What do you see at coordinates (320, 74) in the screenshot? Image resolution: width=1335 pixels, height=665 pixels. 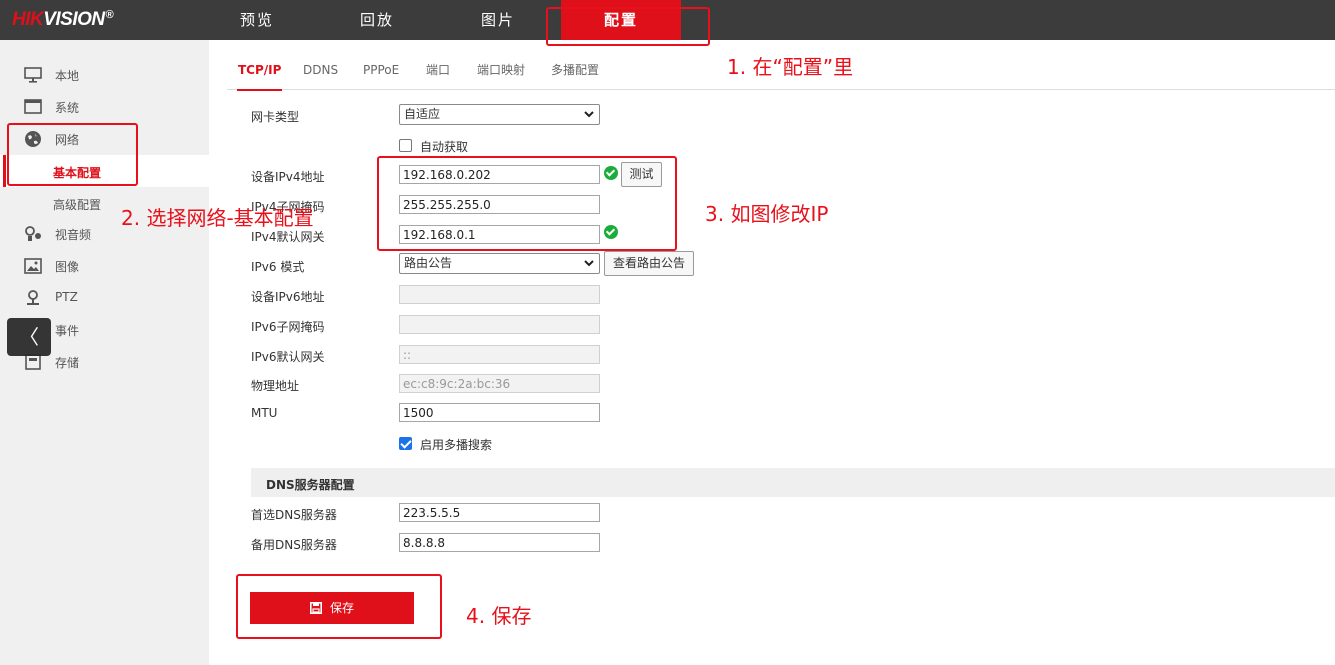 I see `tab-ddns: DDNS` at bounding box center [320, 74].